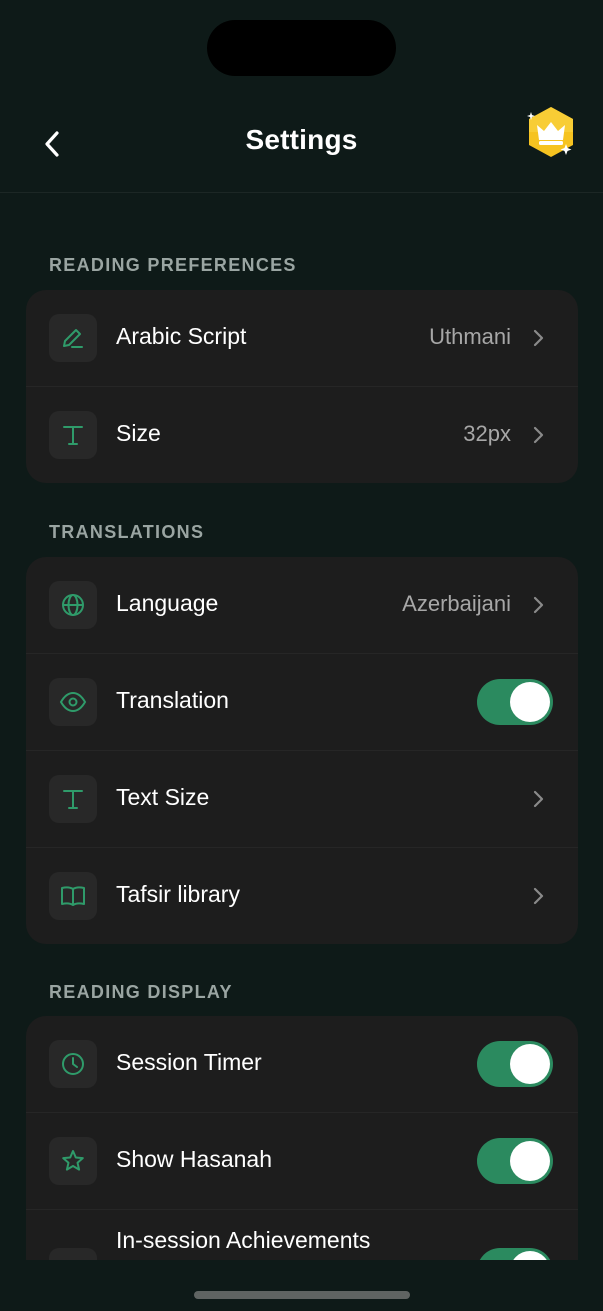 The height and width of the screenshot is (1311, 603). I want to click on star-icon, so click(73, 1161).